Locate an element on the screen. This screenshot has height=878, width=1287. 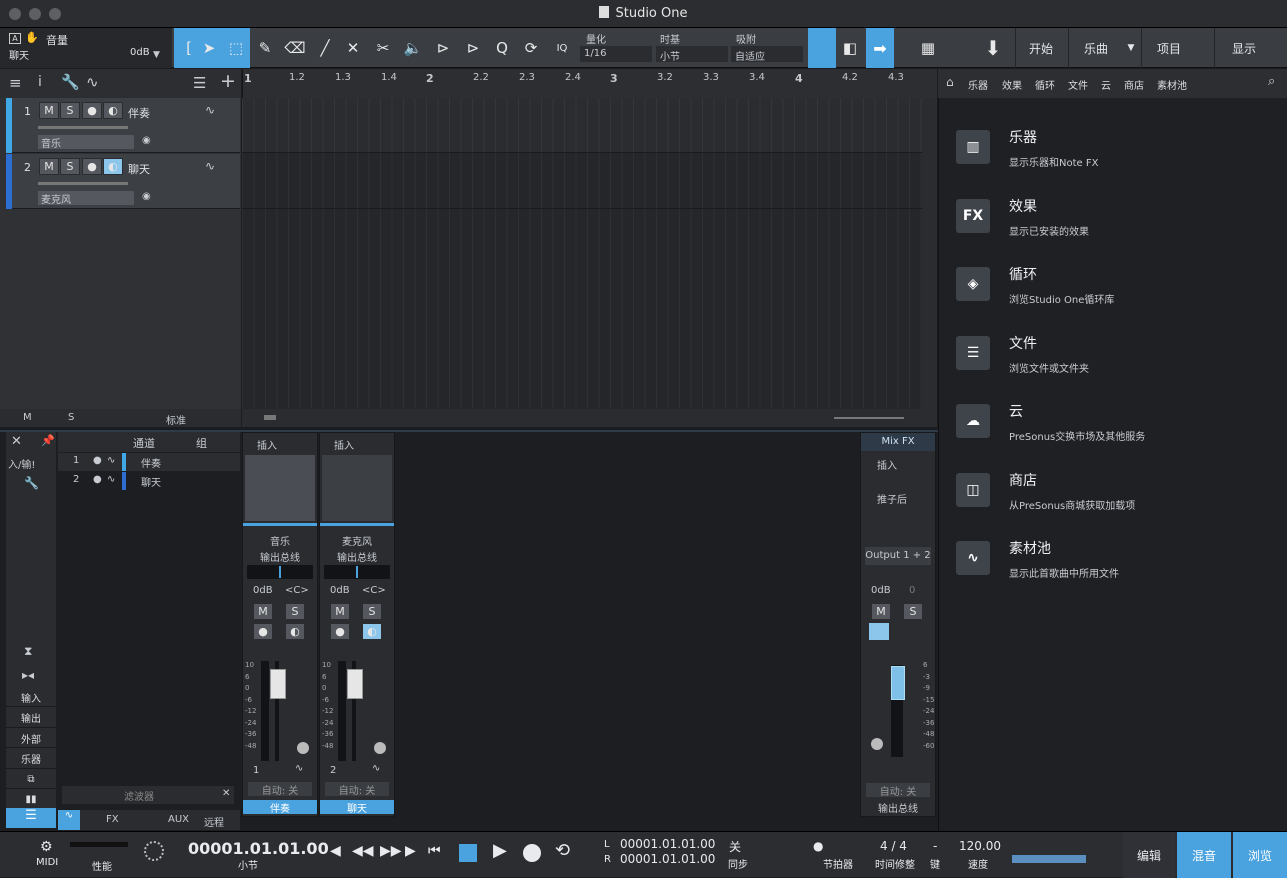
timebase-select: 小节 is located at coordinates (692, 54).